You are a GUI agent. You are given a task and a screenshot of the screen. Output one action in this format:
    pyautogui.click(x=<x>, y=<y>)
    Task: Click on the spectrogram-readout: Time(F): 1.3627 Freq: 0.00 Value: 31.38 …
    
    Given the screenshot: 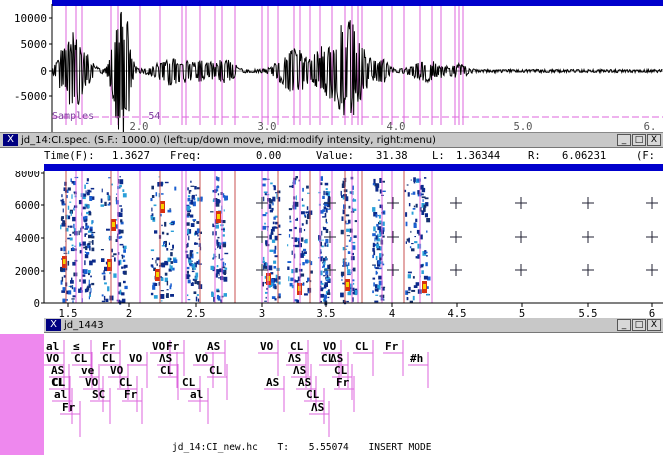 What is the action you would take?
    pyautogui.click(x=331, y=156)
    